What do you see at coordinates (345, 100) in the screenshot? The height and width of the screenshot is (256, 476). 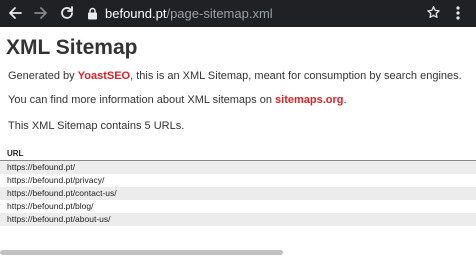 I see `info-suffix: .` at bounding box center [345, 100].